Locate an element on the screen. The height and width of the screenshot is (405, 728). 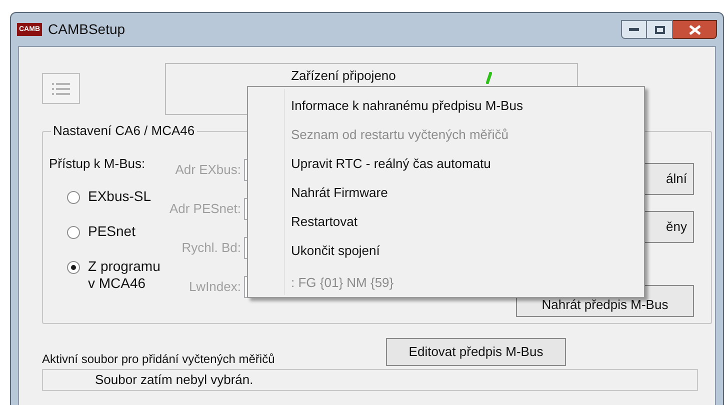
field-label: Adr PESnet: is located at coordinates (205, 209).